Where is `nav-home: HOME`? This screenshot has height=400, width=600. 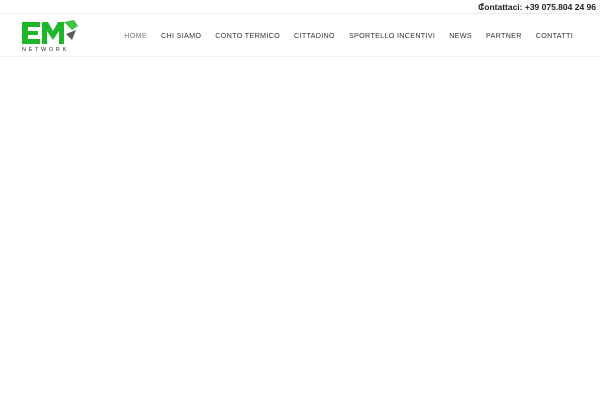 nav-home: HOME is located at coordinates (135, 36).